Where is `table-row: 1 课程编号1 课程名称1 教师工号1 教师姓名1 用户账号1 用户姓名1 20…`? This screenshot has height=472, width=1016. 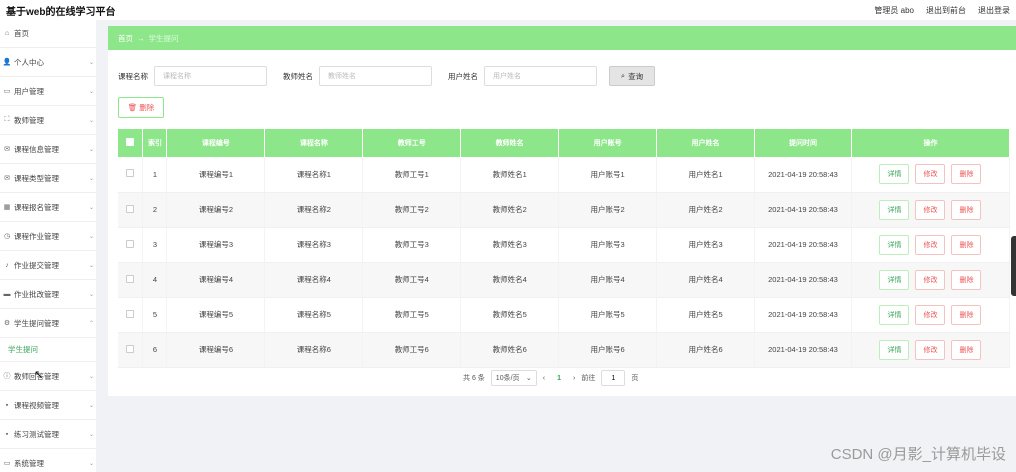 table-row: 1 课程编号1 课程名称1 教师工号1 教师姓名1 用户账号1 用户姓名1 20… is located at coordinates (564, 175).